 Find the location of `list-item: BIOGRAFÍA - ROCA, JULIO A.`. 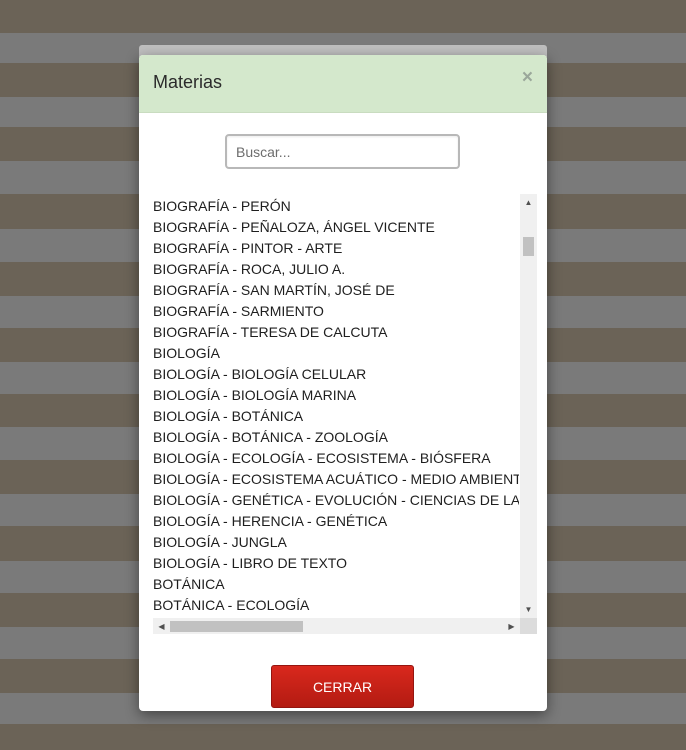

list-item: BIOGRAFÍA - ROCA, JULIO A. is located at coordinates (336, 269).